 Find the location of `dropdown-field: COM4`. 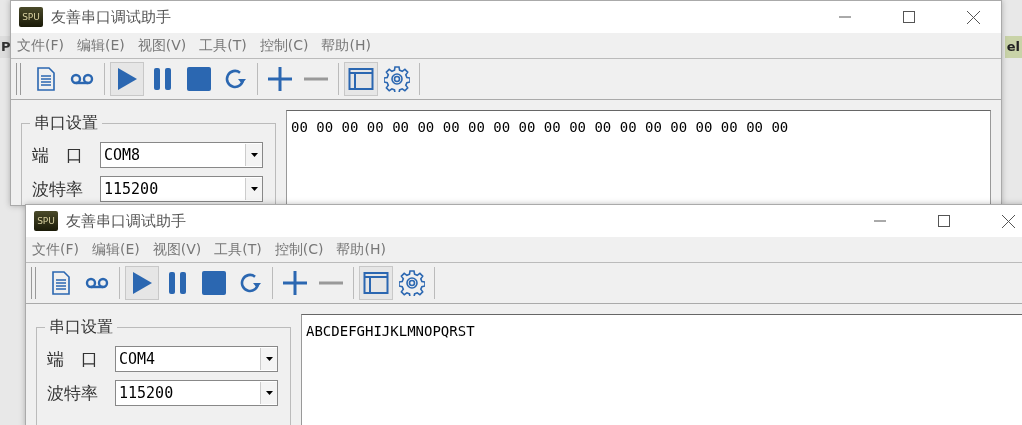

dropdown-field: COM4 is located at coordinates (196, 359).